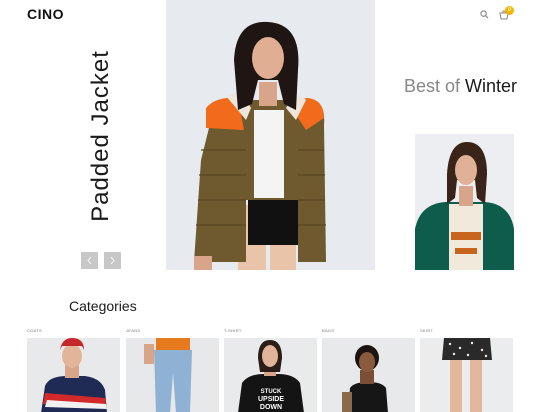  I want to click on svg-text: DOWN, so click(271, 407).